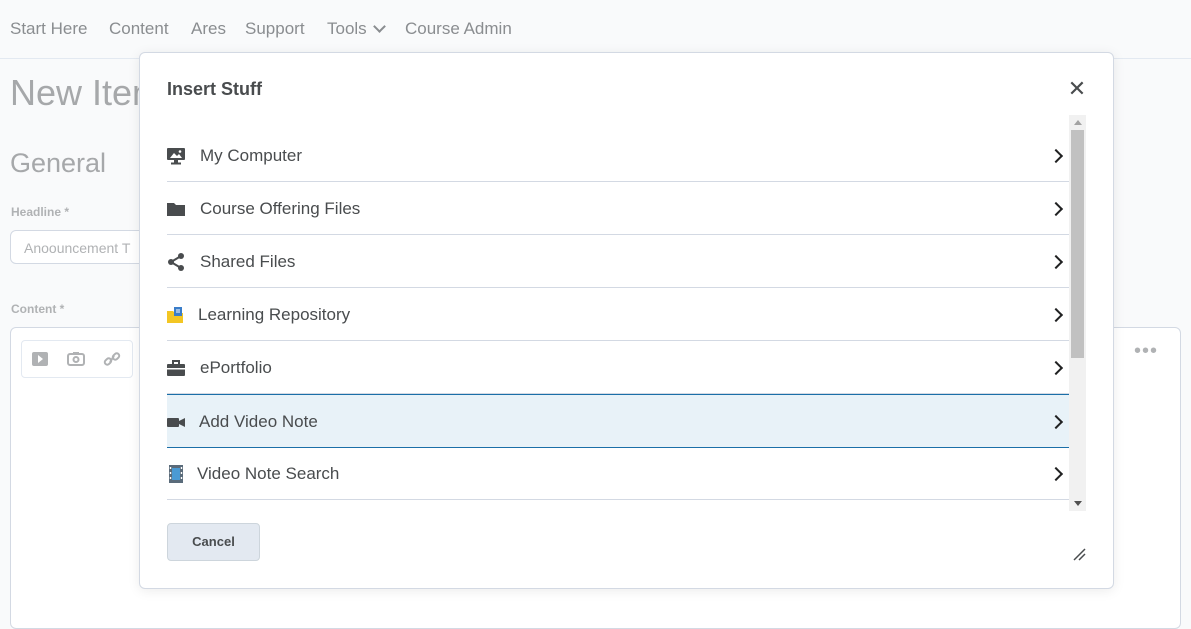 The width and height of the screenshot is (1191, 629). What do you see at coordinates (347, 28) in the screenshot?
I see `nav-tools-label: Tools` at bounding box center [347, 28].